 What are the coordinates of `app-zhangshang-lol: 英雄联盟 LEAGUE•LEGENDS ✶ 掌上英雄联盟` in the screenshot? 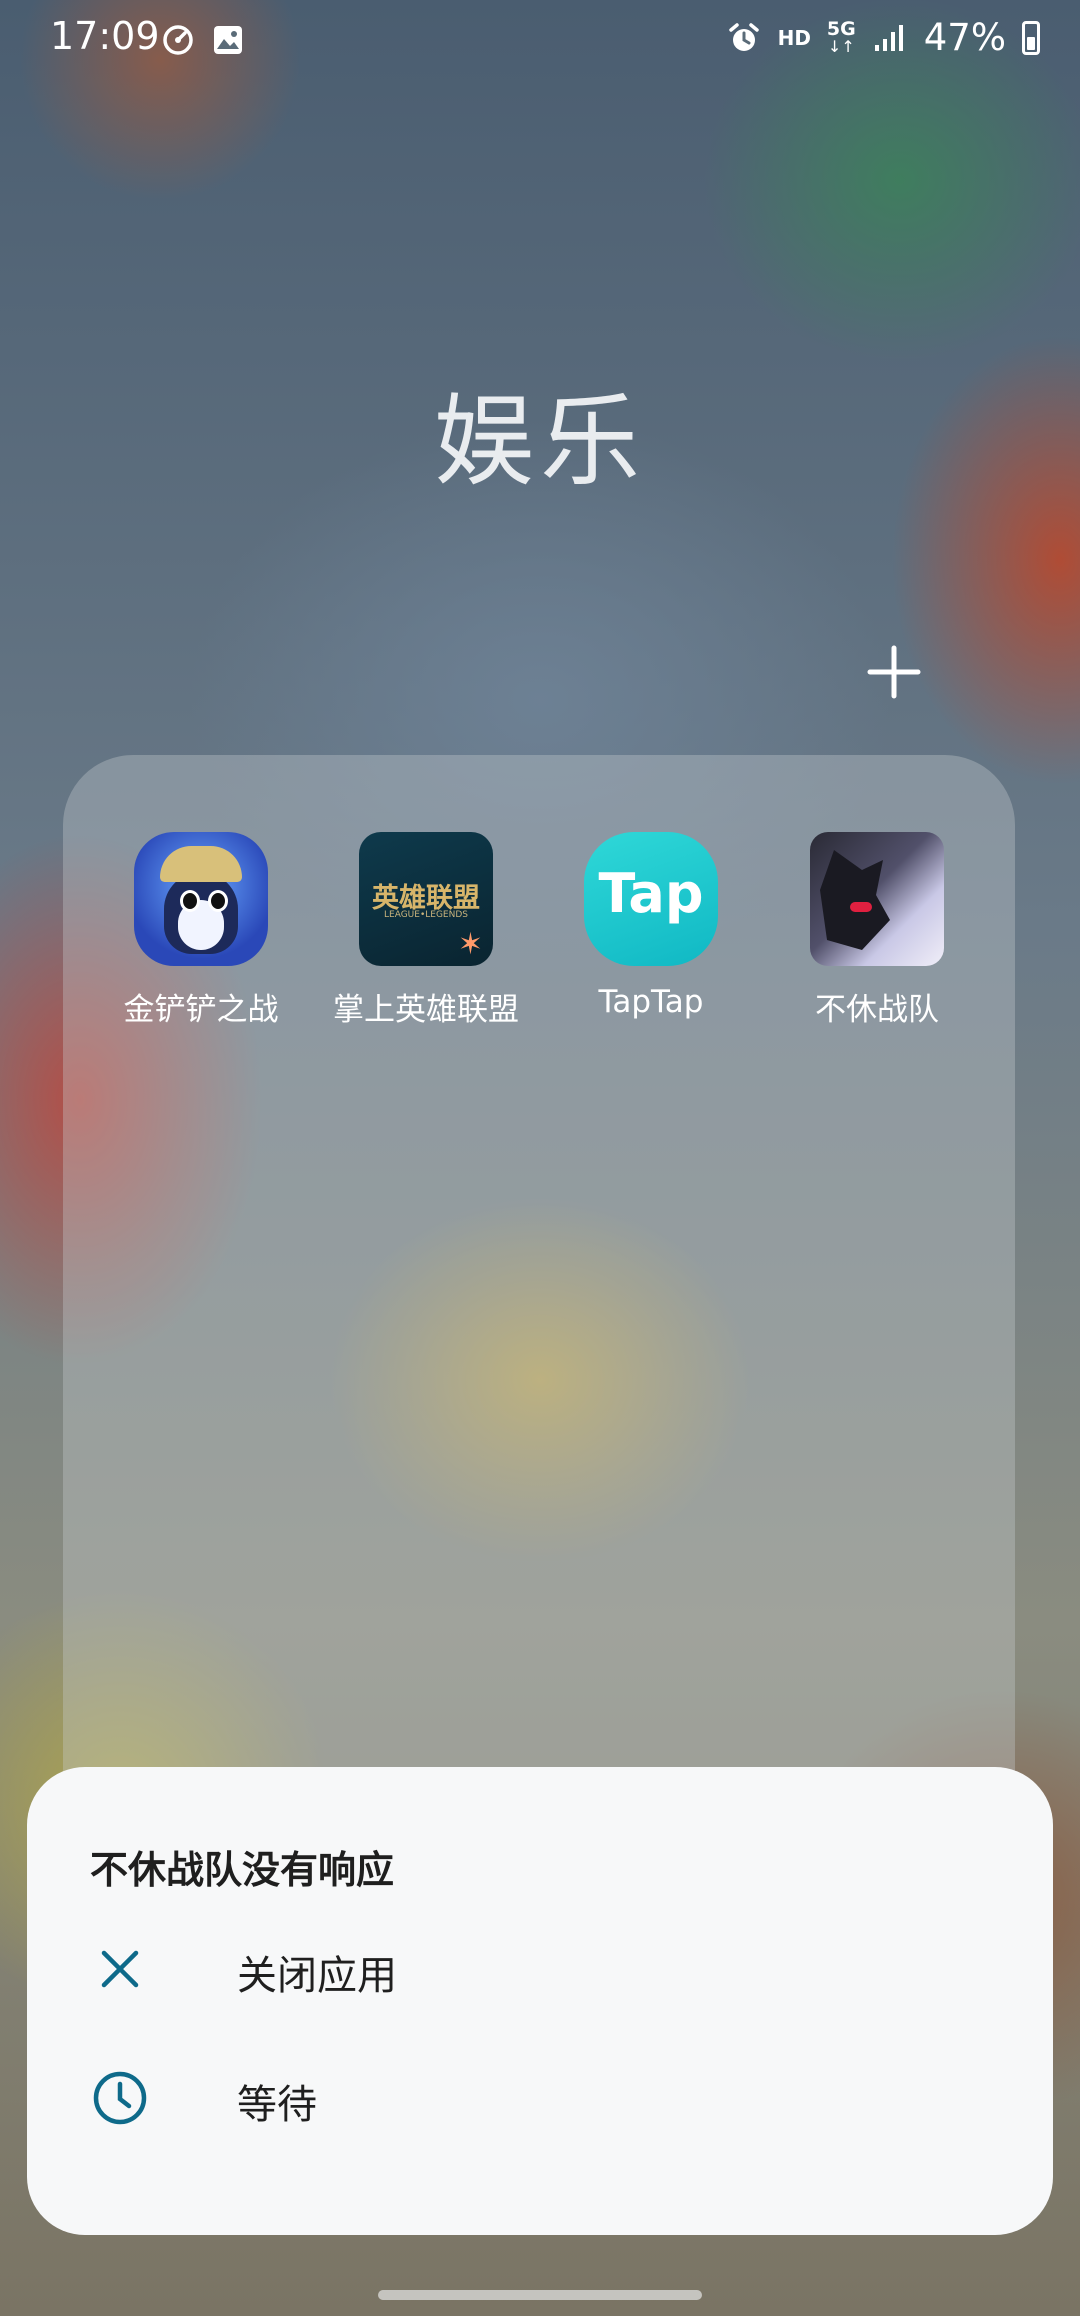 It's located at (426, 930).